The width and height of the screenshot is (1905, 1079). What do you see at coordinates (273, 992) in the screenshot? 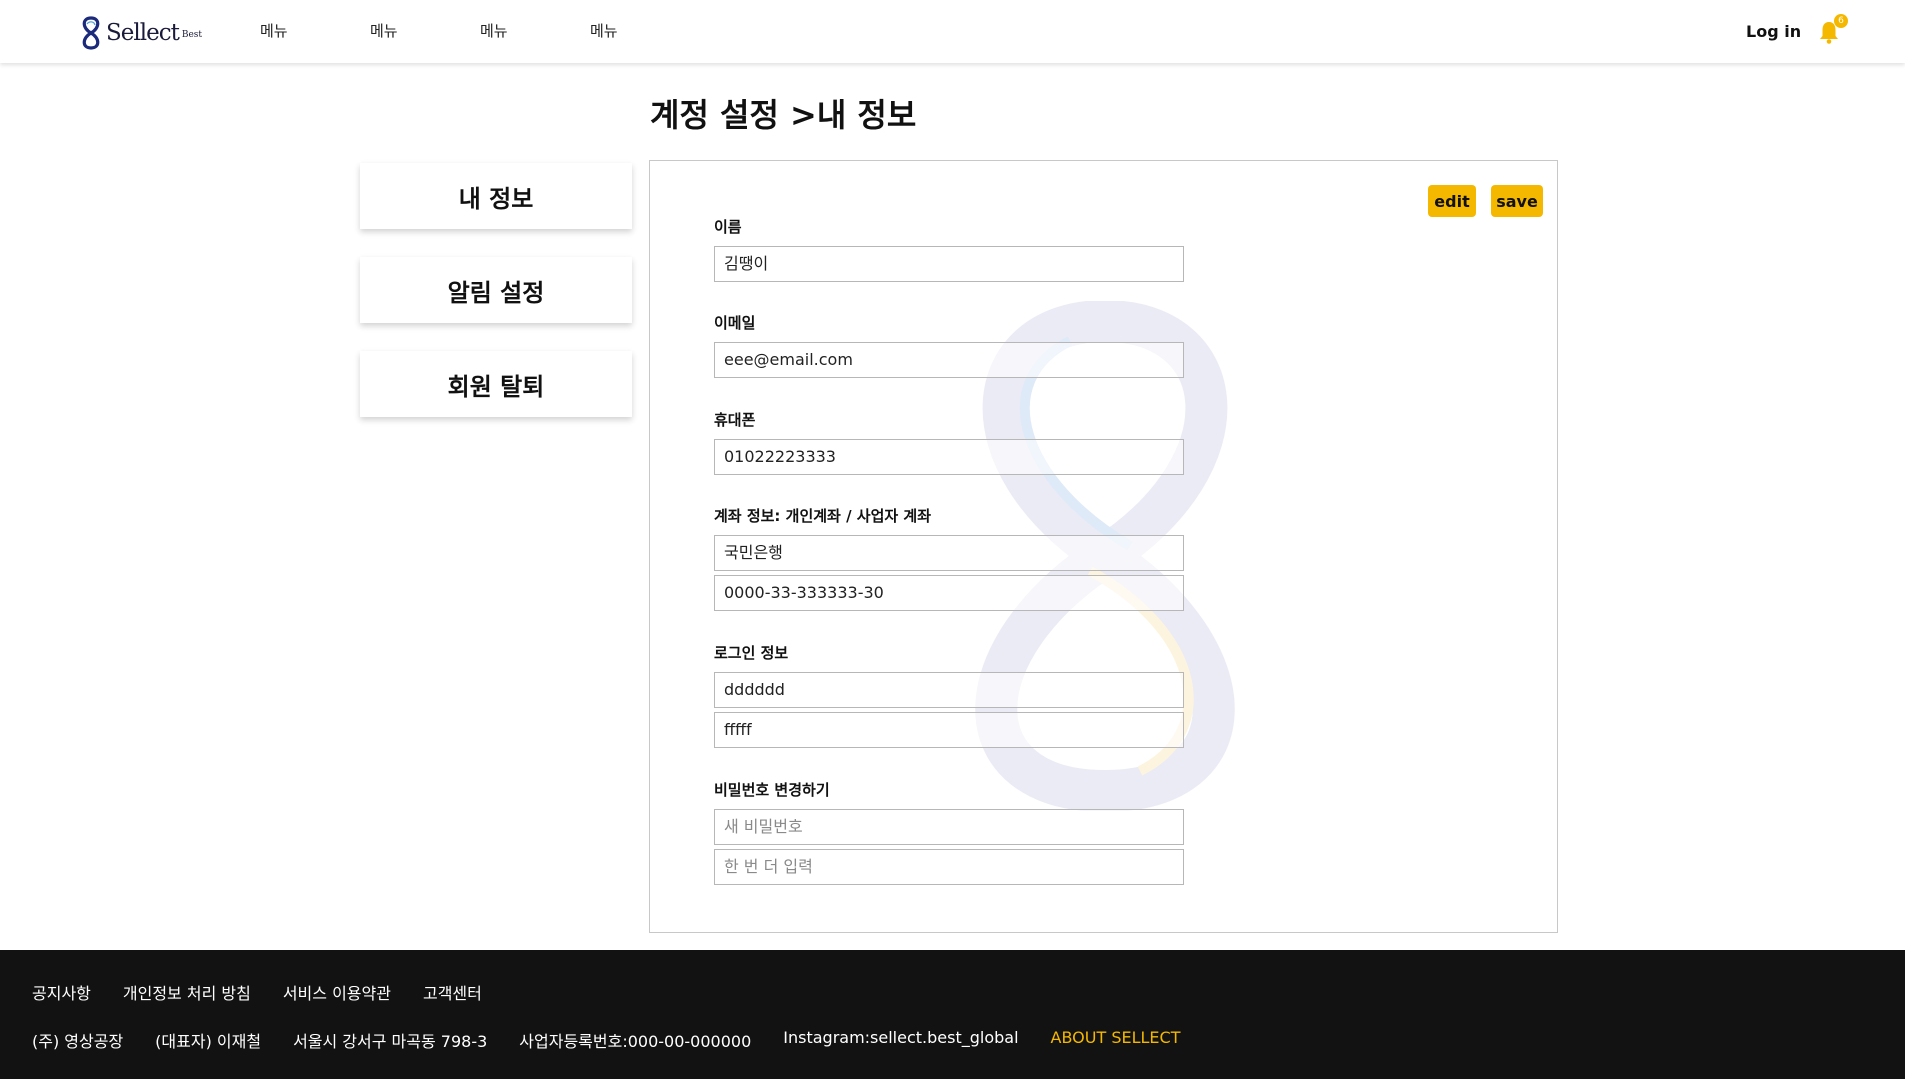
I see `footer-links: 공지사항 개인정보 처리 방침 서비스 이용약관 고객센터` at bounding box center [273, 992].